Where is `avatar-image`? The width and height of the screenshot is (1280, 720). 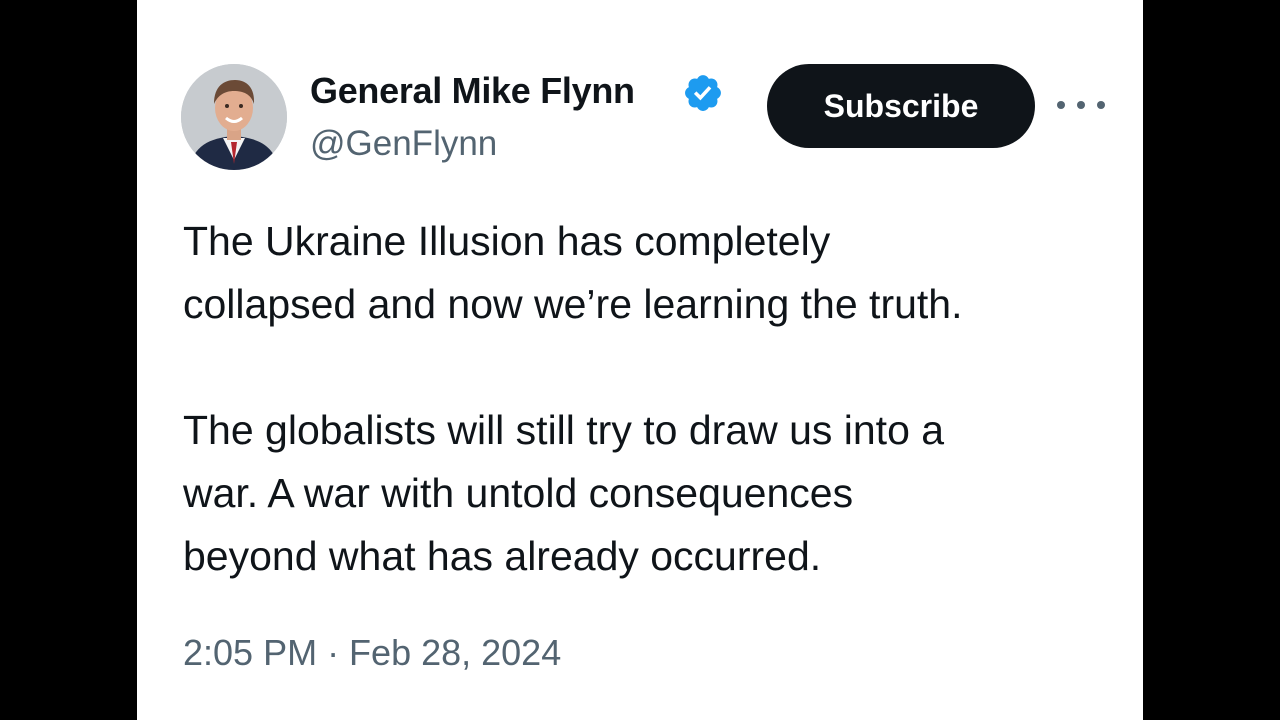
avatar-image is located at coordinates (234, 117).